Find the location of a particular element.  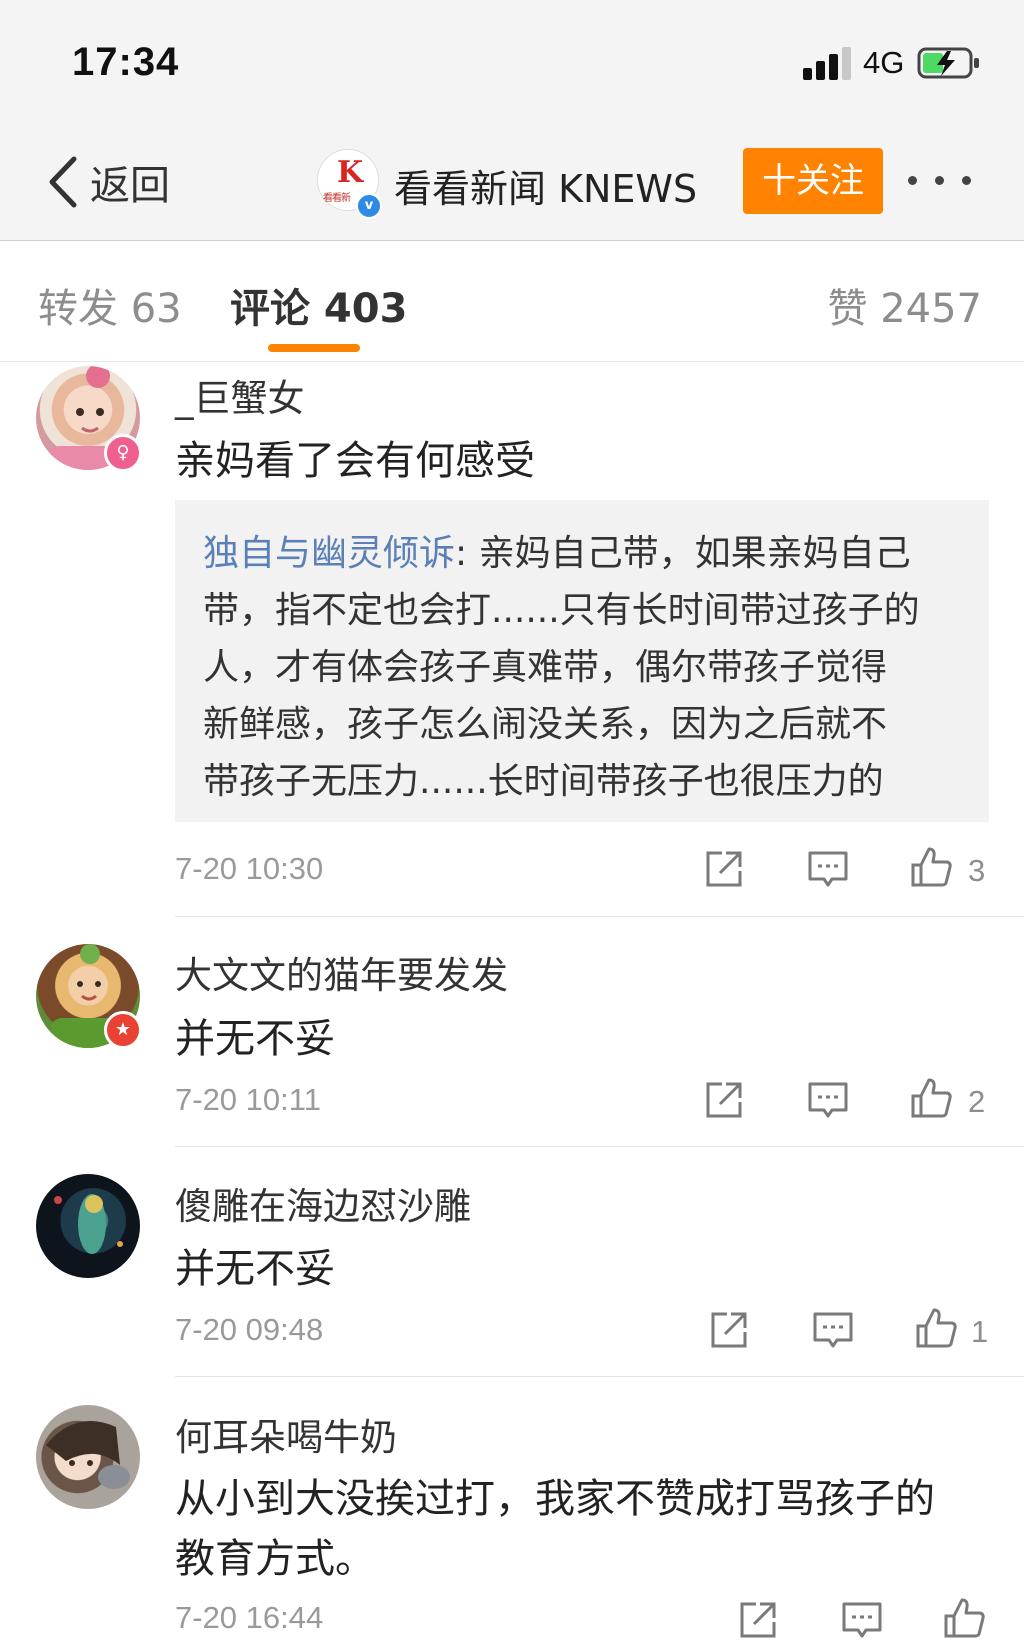

reply-line: 独自与幽灵倾诉: 亲妈自己带，如果亲妈自己 is located at coordinates (557, 550).